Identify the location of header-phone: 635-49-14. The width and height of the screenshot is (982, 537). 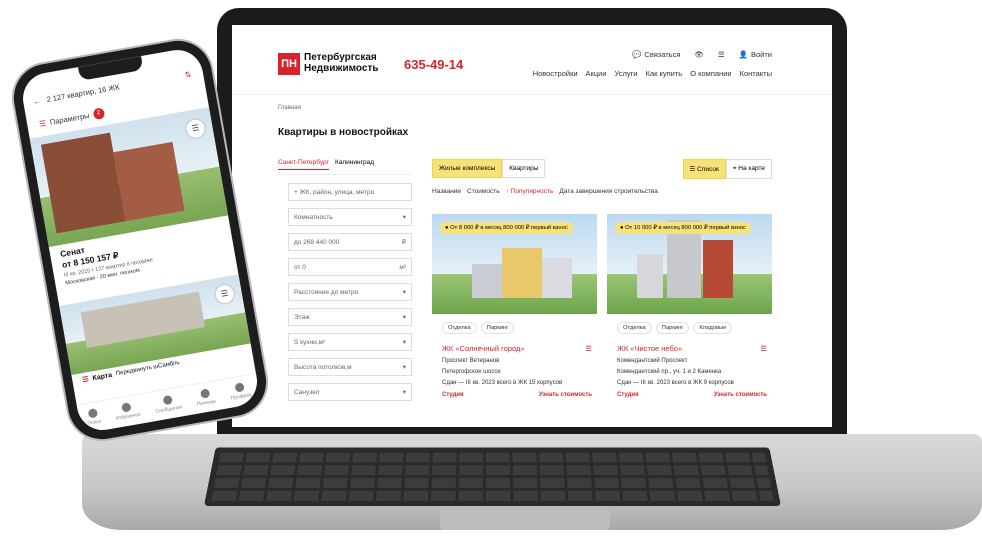
(433, 64).